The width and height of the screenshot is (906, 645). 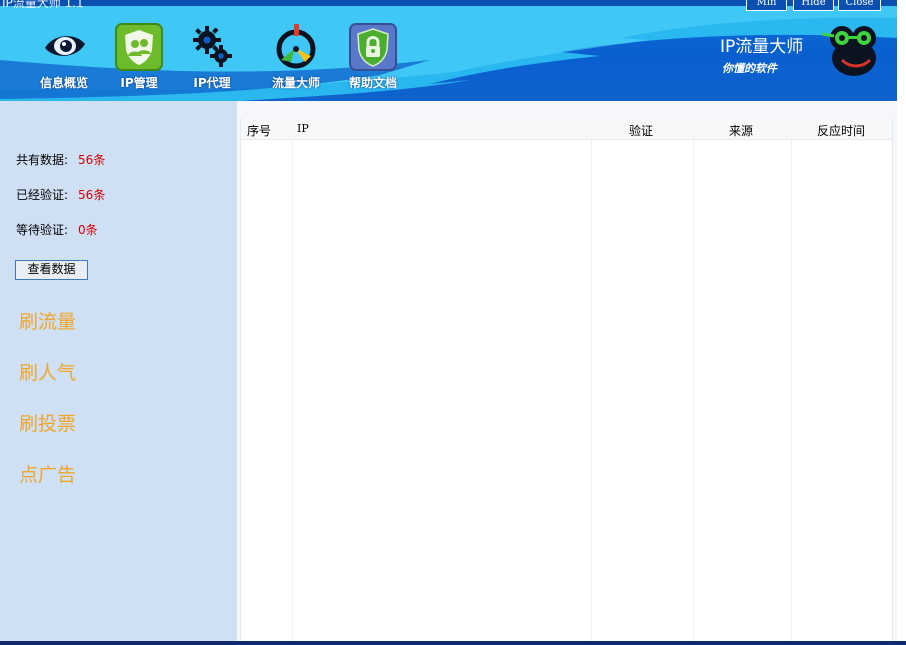 I want to click on side-link-traffic: 刷流量, so click(x=47, y=320).